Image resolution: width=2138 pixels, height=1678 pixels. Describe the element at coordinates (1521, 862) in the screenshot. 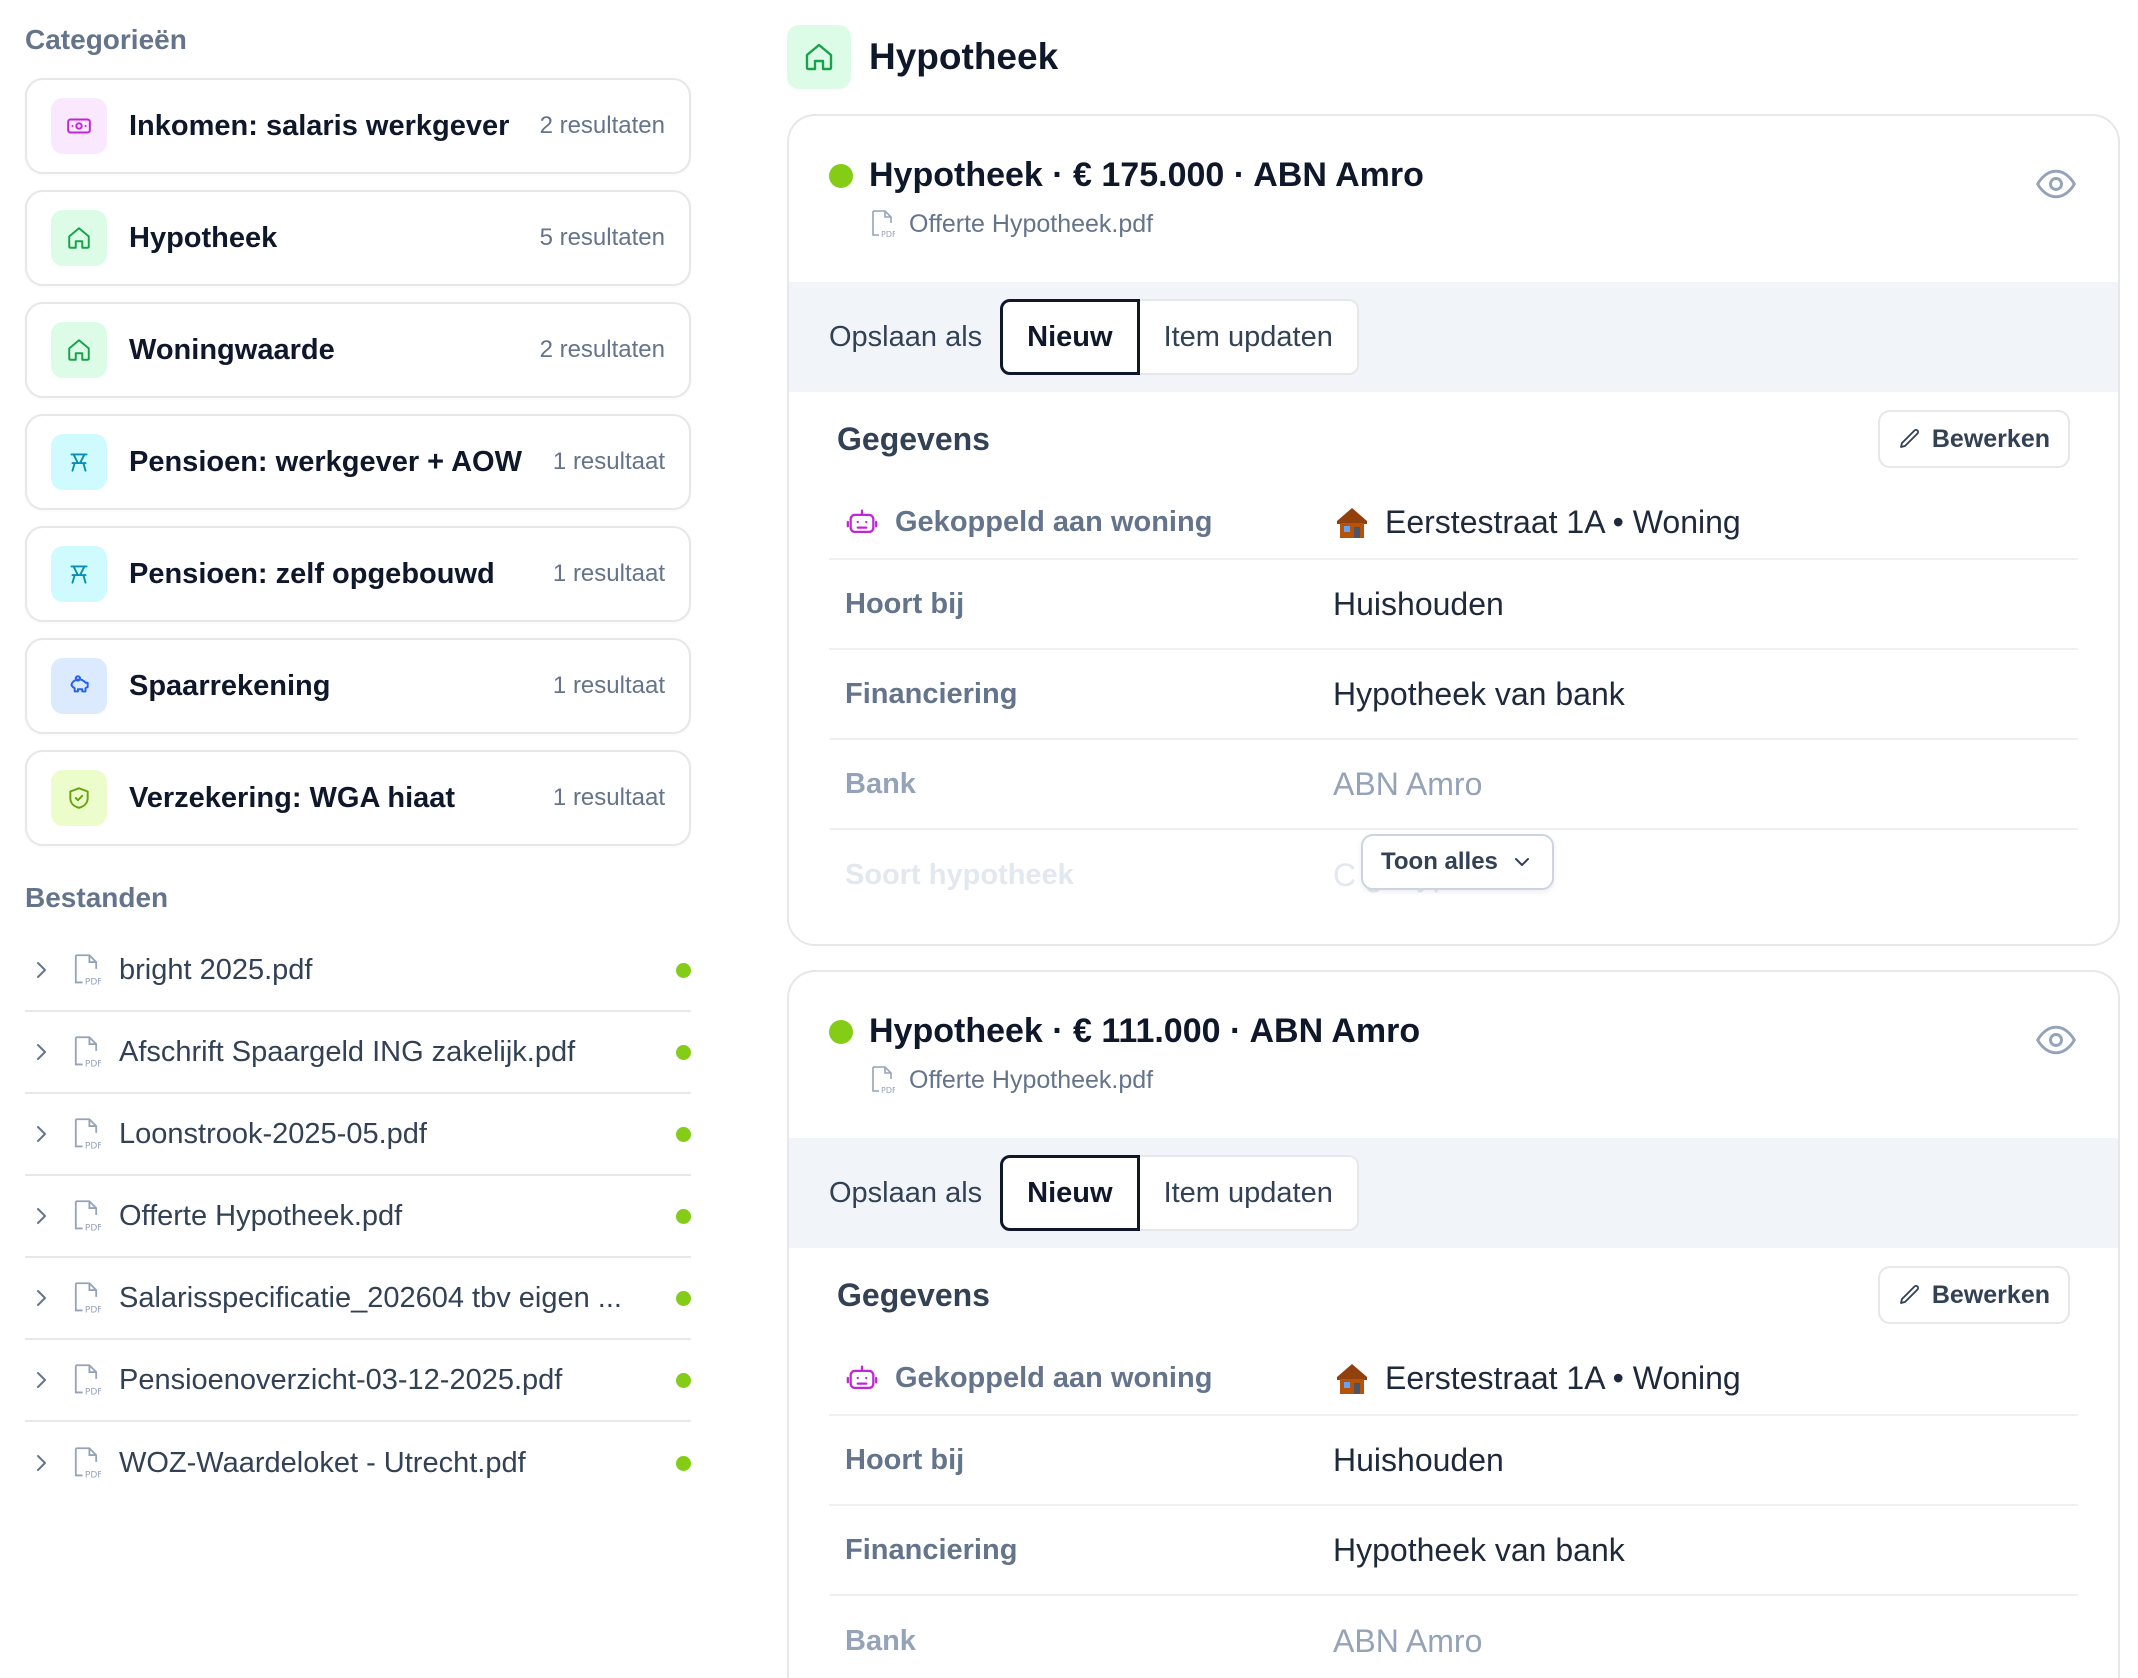

I see `chevron-down-icon` at that location.